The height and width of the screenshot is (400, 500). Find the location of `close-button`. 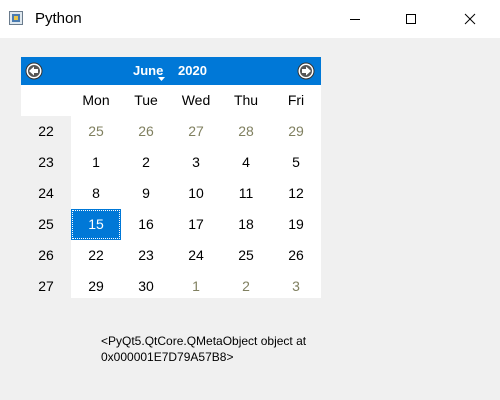

close-button is located at coordinates (470, 19).